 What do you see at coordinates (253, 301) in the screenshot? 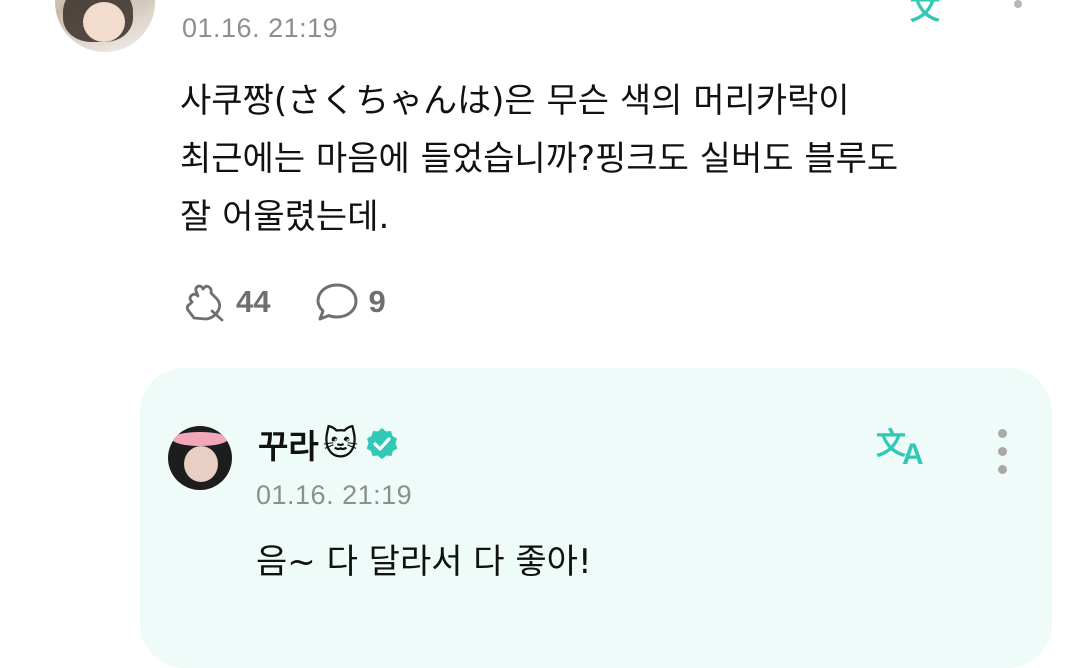
I see `like-count: 44` at bounding box center [253, 301].